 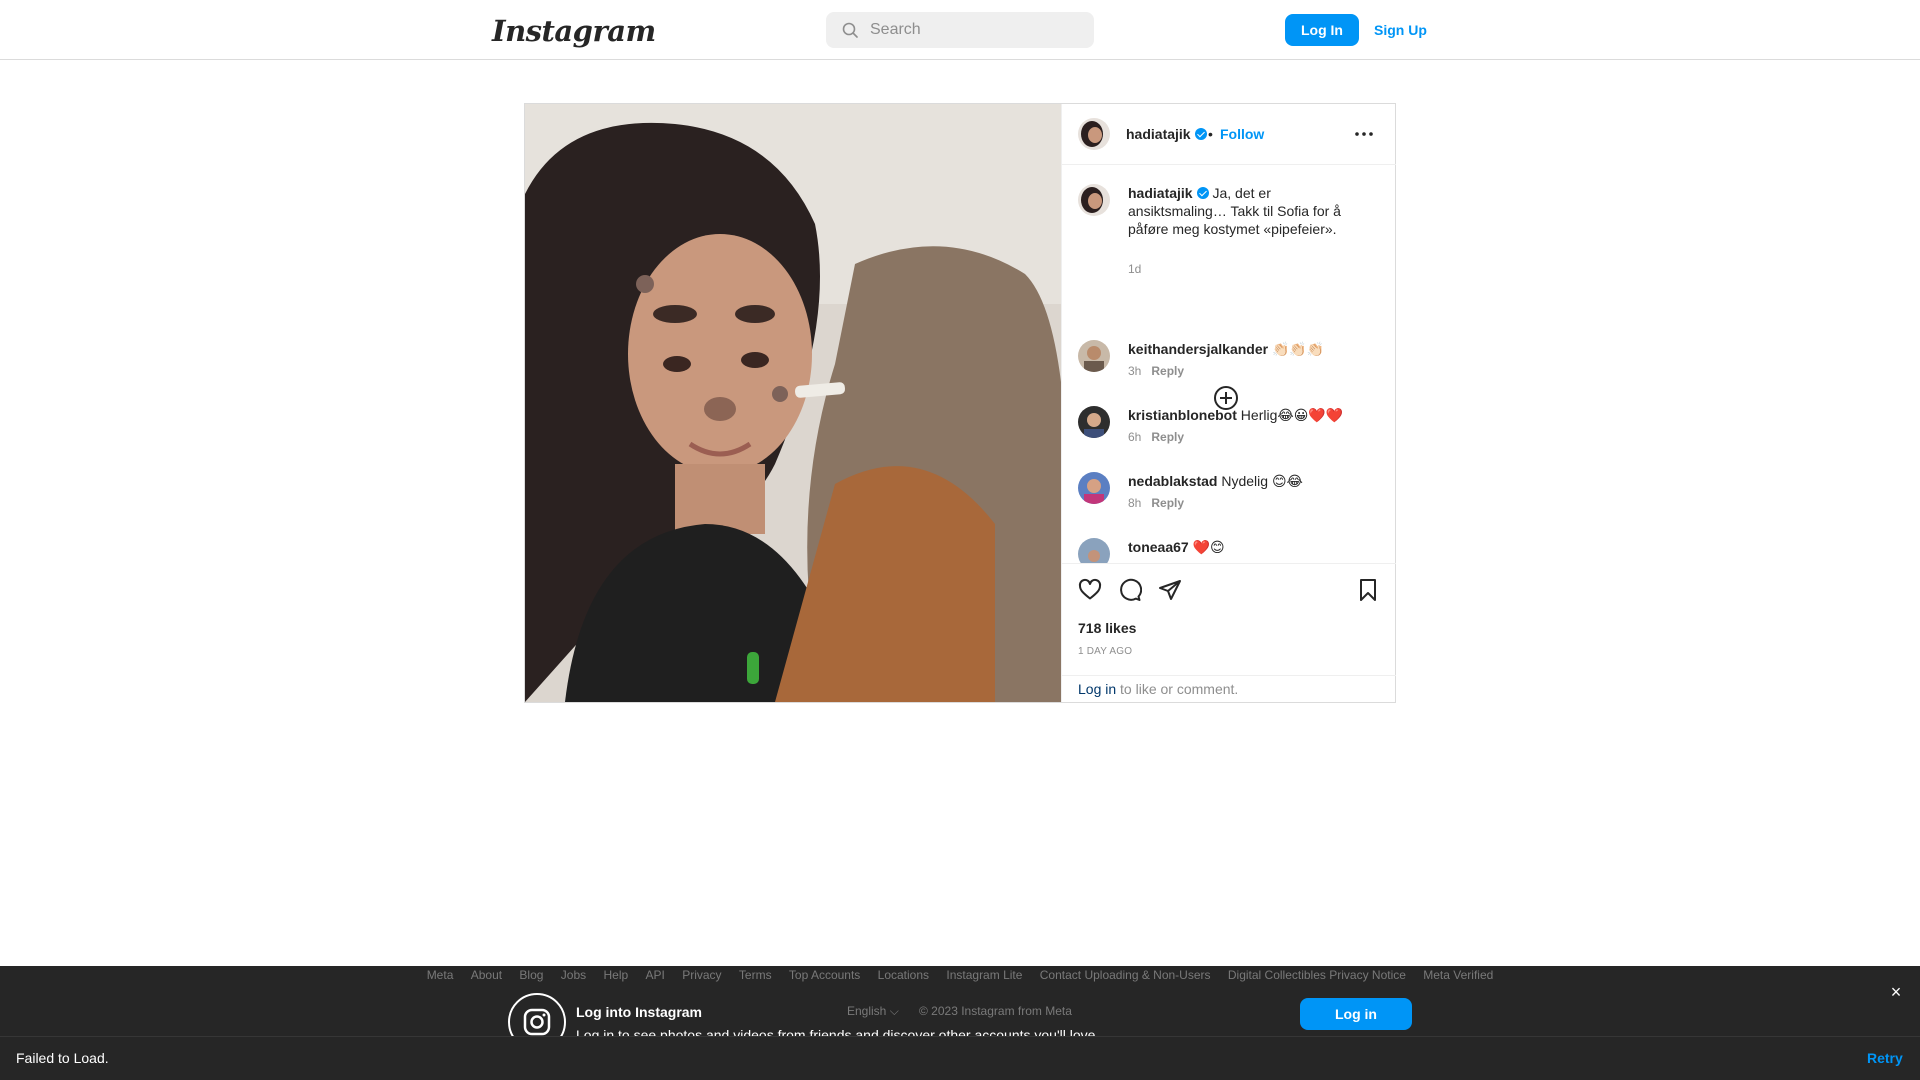 What do you see at coordinates (995, 1011) in the screenshot?
I see `copyright: © 2023 Instagram from Meta` at bounding box center [995, 1011].